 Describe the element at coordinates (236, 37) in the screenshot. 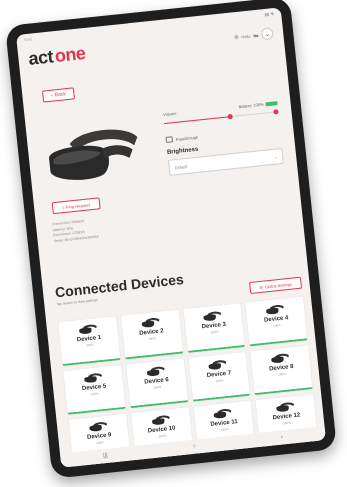

I see `avatar` at that location.